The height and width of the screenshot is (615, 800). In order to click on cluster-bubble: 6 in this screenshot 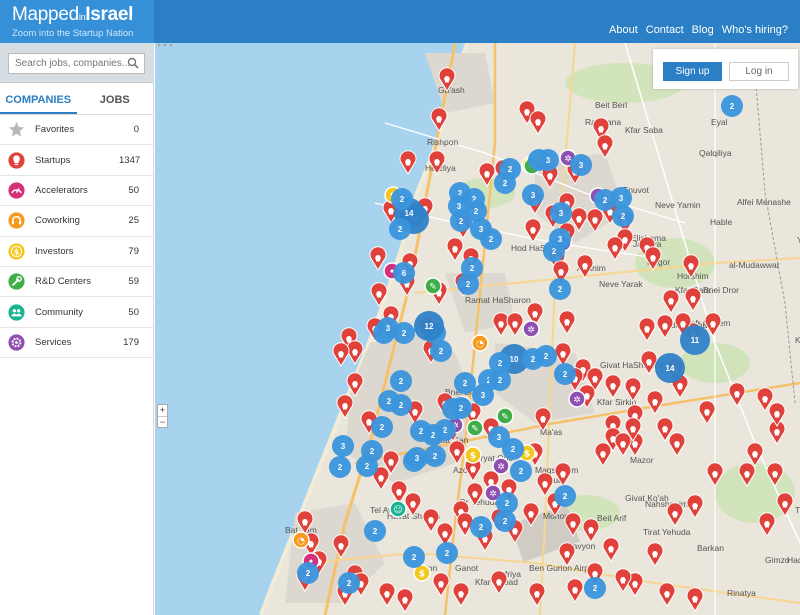, I will do `click(404, 273)`.